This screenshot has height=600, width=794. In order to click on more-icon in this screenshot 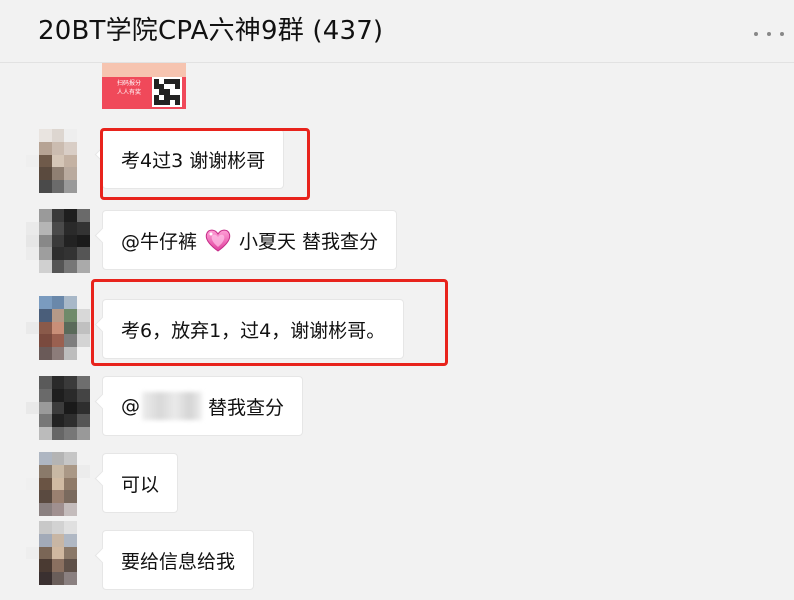, I will do `click(769, 34)`.